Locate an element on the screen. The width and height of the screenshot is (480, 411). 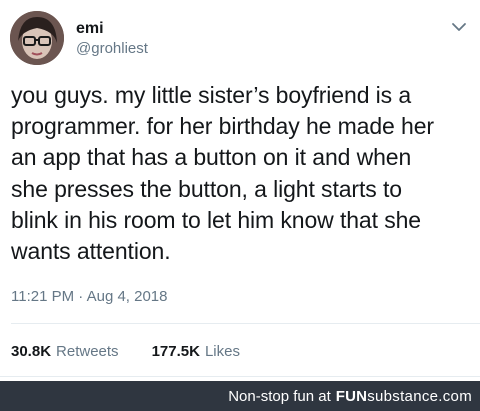
retweets-stat: 30.8K Retweets is located at coordinates (65, 352).